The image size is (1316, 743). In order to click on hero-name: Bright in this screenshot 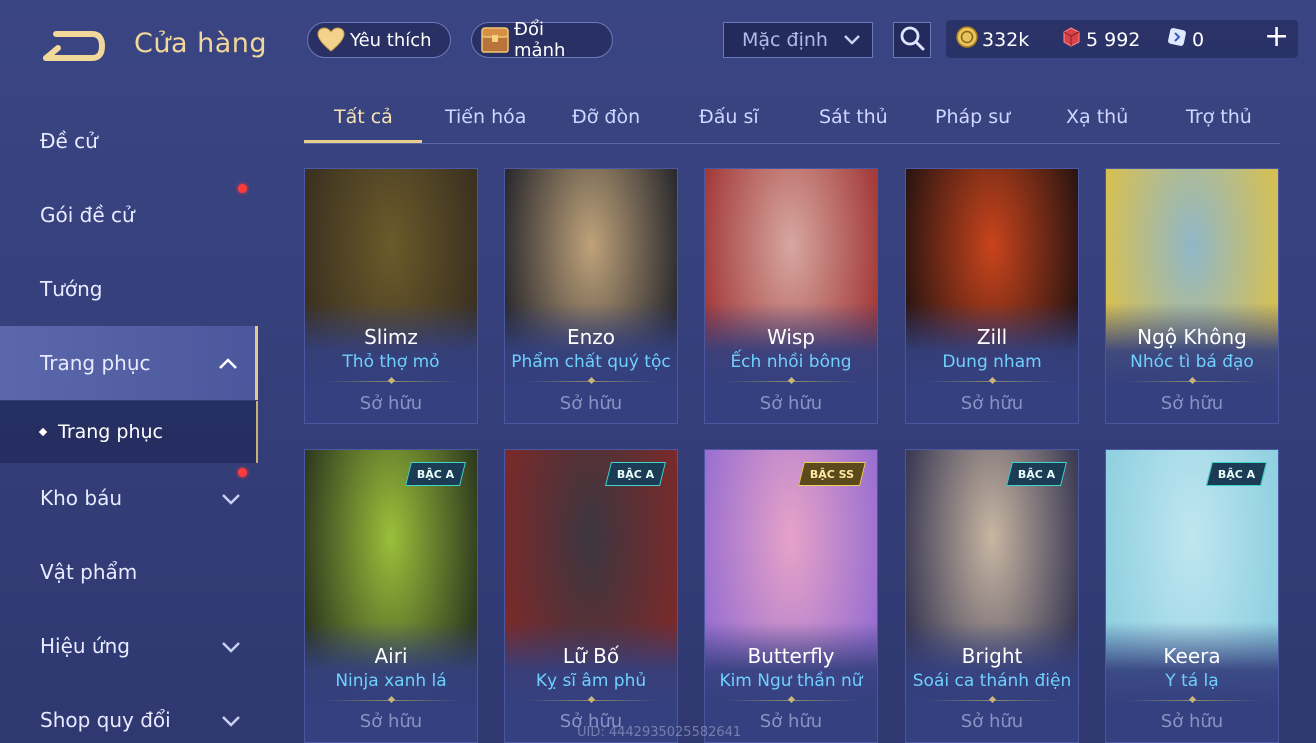, I will do `click(992, 656)`.